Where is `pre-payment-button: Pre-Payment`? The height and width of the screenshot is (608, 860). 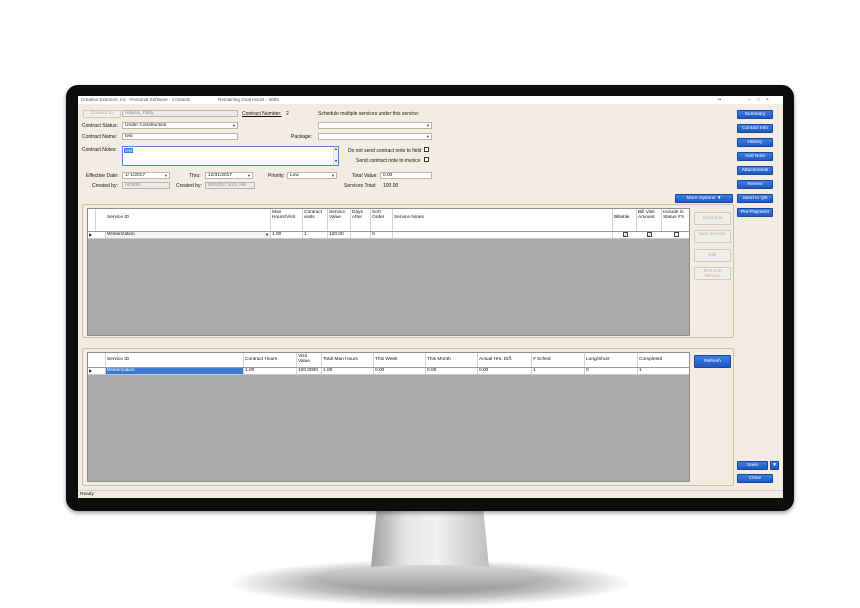
pre-payment-button: Pre-Payment is located at coordinates (755, 212).